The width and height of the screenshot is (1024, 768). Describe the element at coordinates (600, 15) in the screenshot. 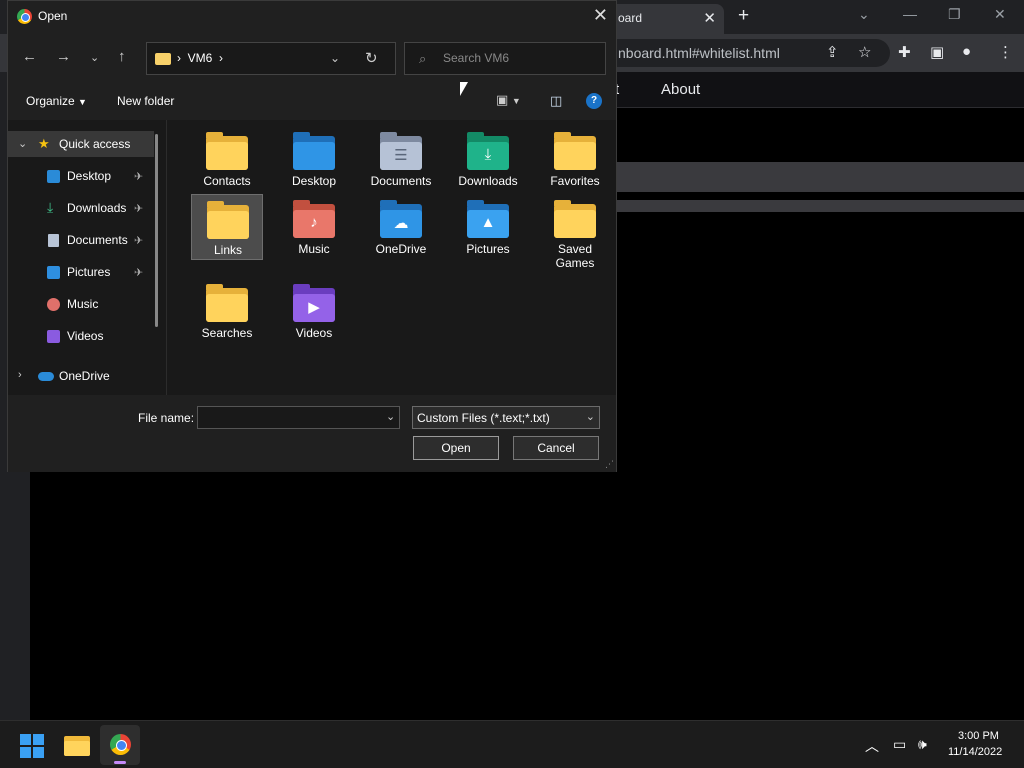

I see `close-icon: ✕` at that location.